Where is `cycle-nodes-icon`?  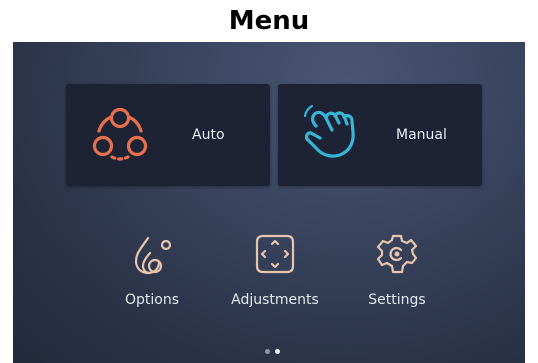 cycle-nodes-icon is located at coordinates (120, 134).